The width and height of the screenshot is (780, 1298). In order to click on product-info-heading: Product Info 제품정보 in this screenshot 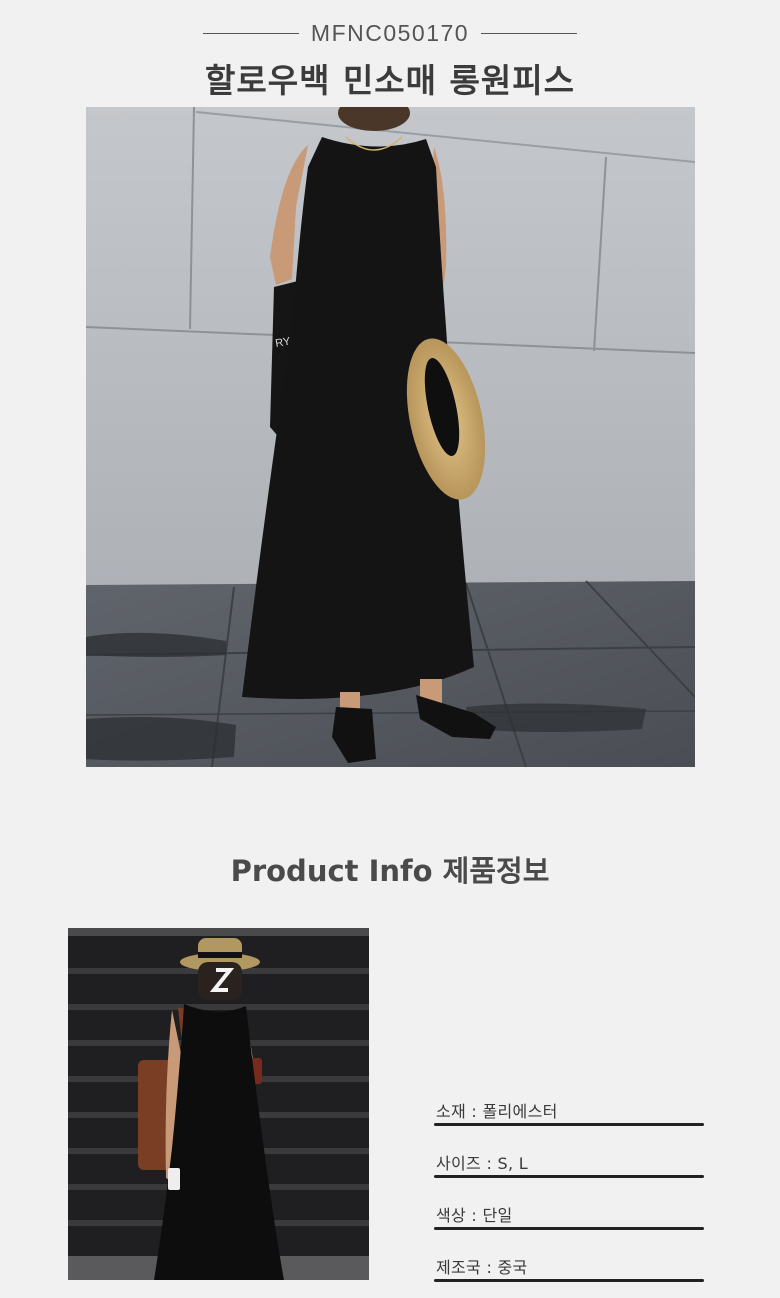, I will do `click(390, 871)`.